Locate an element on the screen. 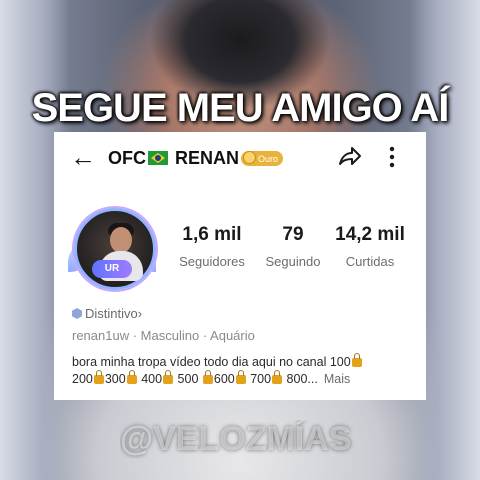  hexagon-badge-icon is located at coordinates (77, 313).